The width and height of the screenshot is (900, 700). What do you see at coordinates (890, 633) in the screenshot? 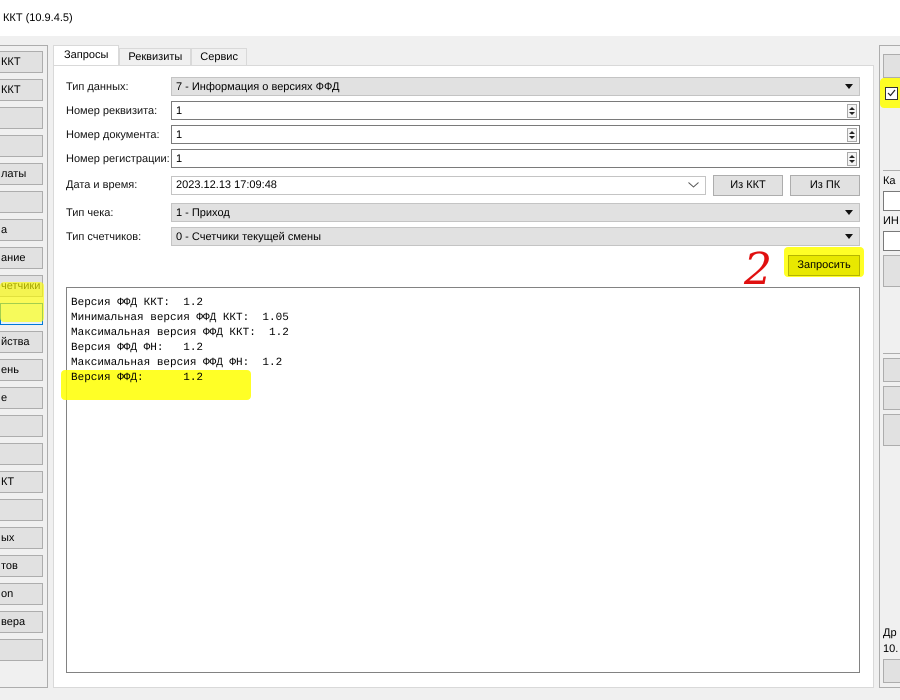
I see `field-label: Др` at bounding box center [890, 633].